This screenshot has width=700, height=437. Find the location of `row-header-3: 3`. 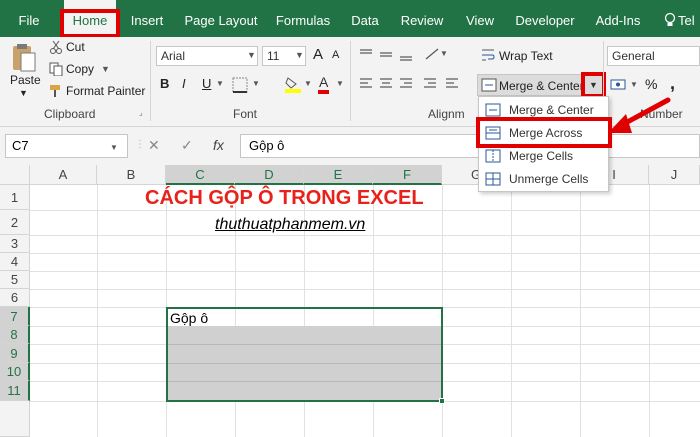

row-header-3: 3 is located at coordinates (15, 244).